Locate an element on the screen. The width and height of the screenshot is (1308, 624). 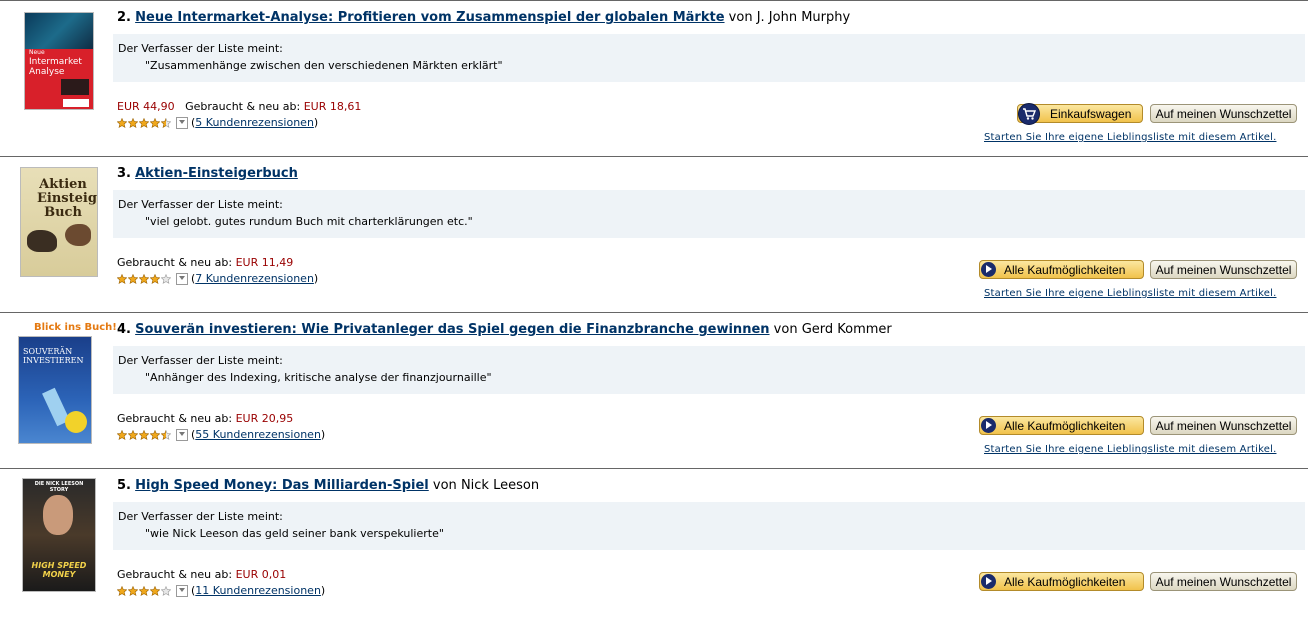
rating-line: (7 Kundenrezensionen) is located at coordinates (217, 278).